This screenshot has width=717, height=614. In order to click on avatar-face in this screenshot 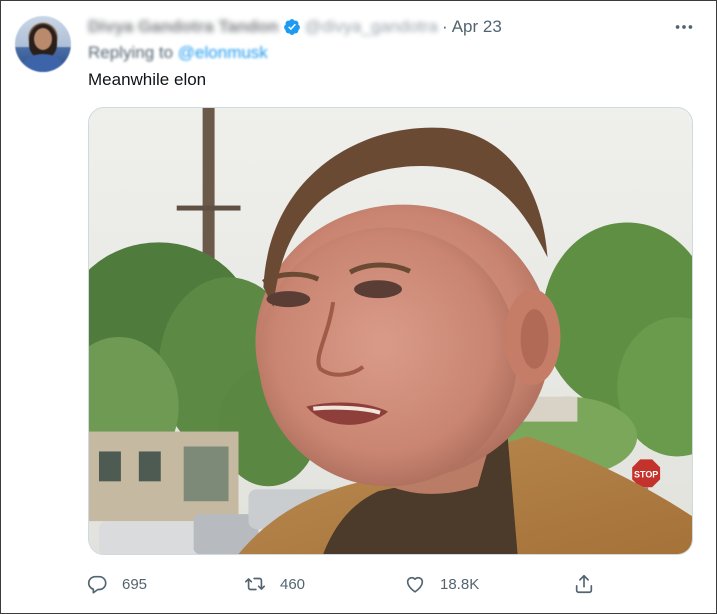, I will do `click(43, 39)`.